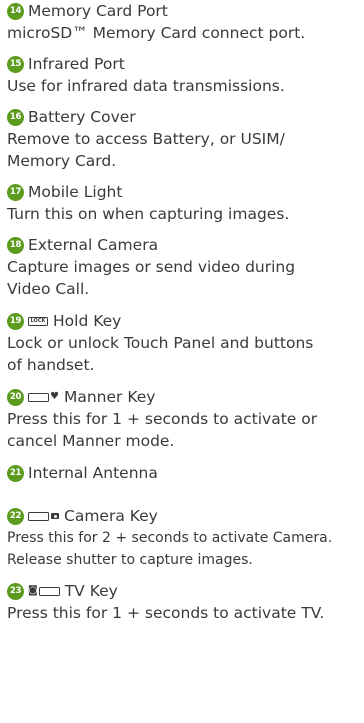 The image size is (364, 723). I want to click on item-description-line: cancel Manner mode., so click(91, 441).